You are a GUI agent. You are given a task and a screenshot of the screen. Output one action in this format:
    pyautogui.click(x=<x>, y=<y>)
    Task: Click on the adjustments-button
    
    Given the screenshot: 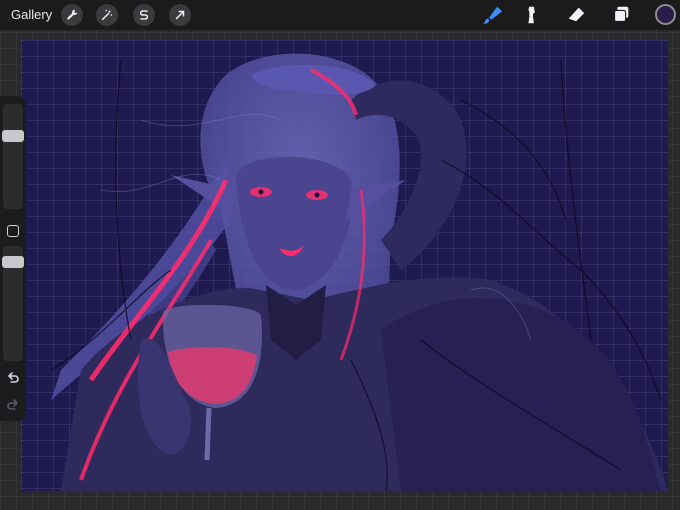 What is the action you would take?
    pyautogui.click(x=107, y=15)
    